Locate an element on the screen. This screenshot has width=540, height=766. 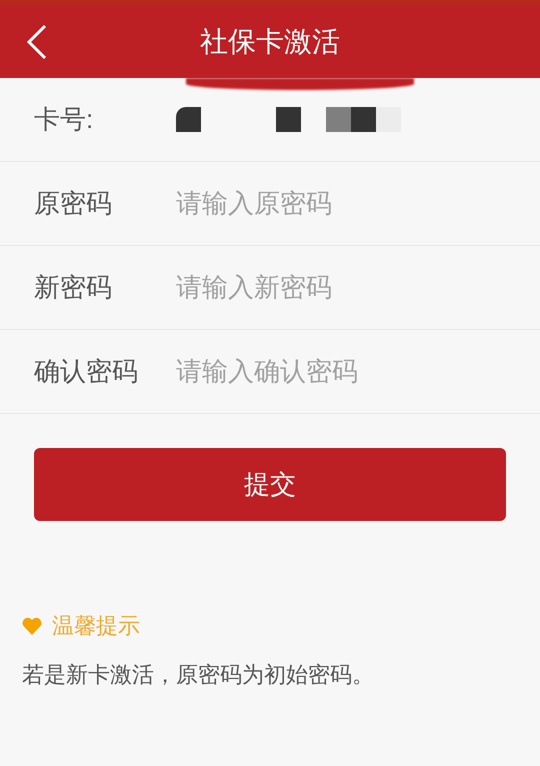
page-title: 社保卡激活 is located at coordinates (270, 42).